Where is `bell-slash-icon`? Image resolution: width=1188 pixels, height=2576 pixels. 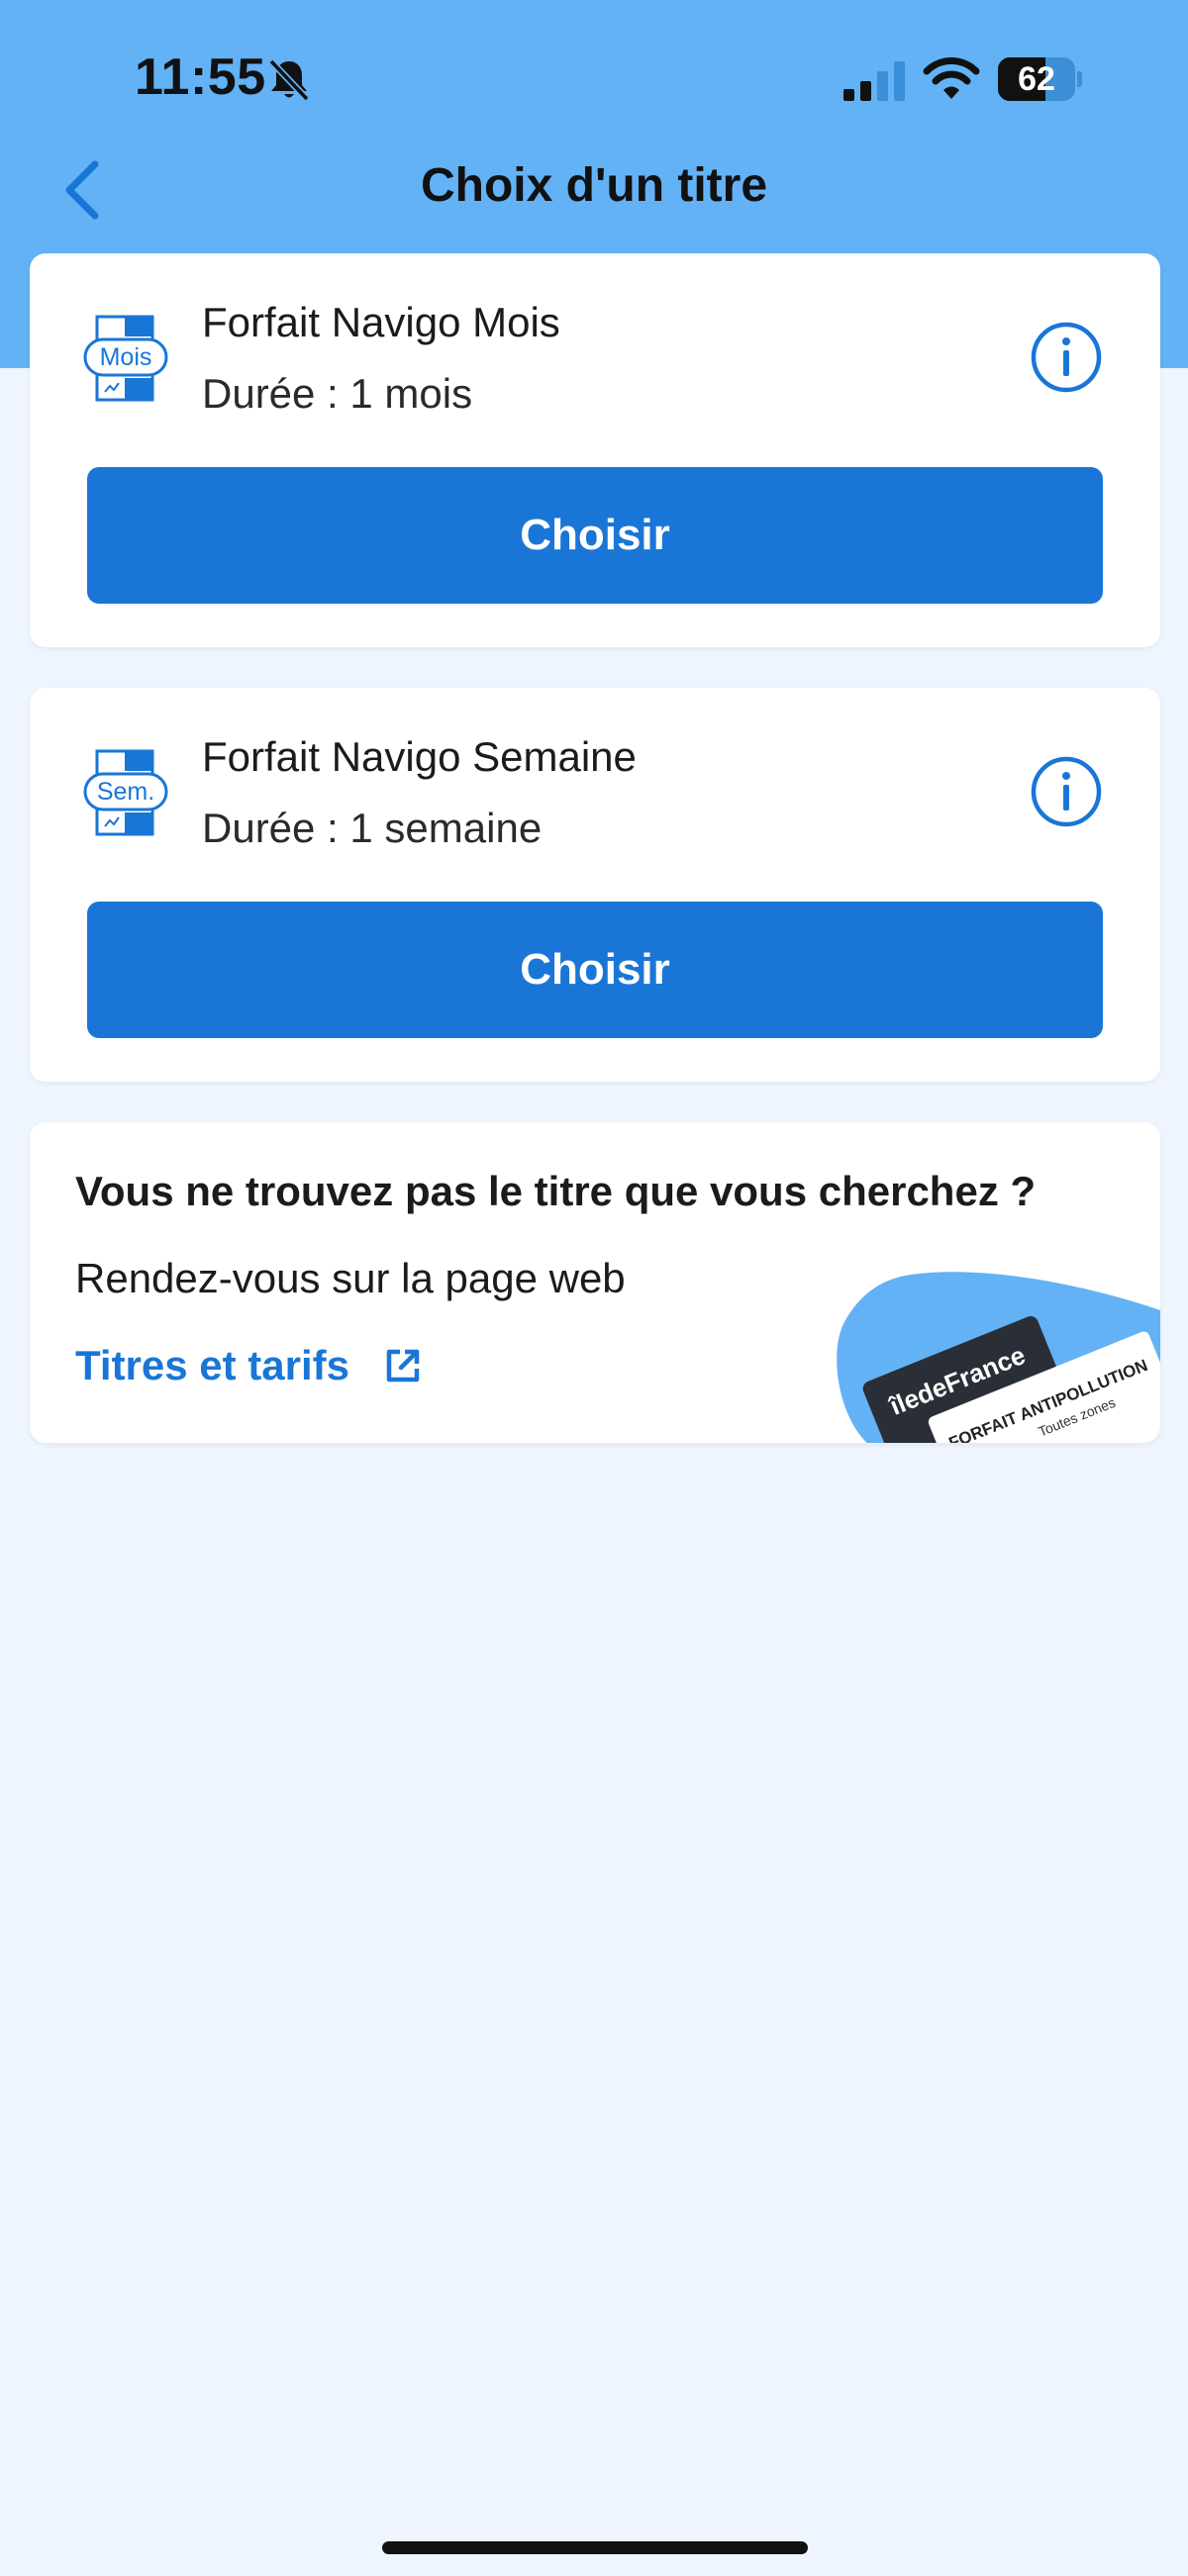
bell-slash-icon is located at coordinates (289, 80).